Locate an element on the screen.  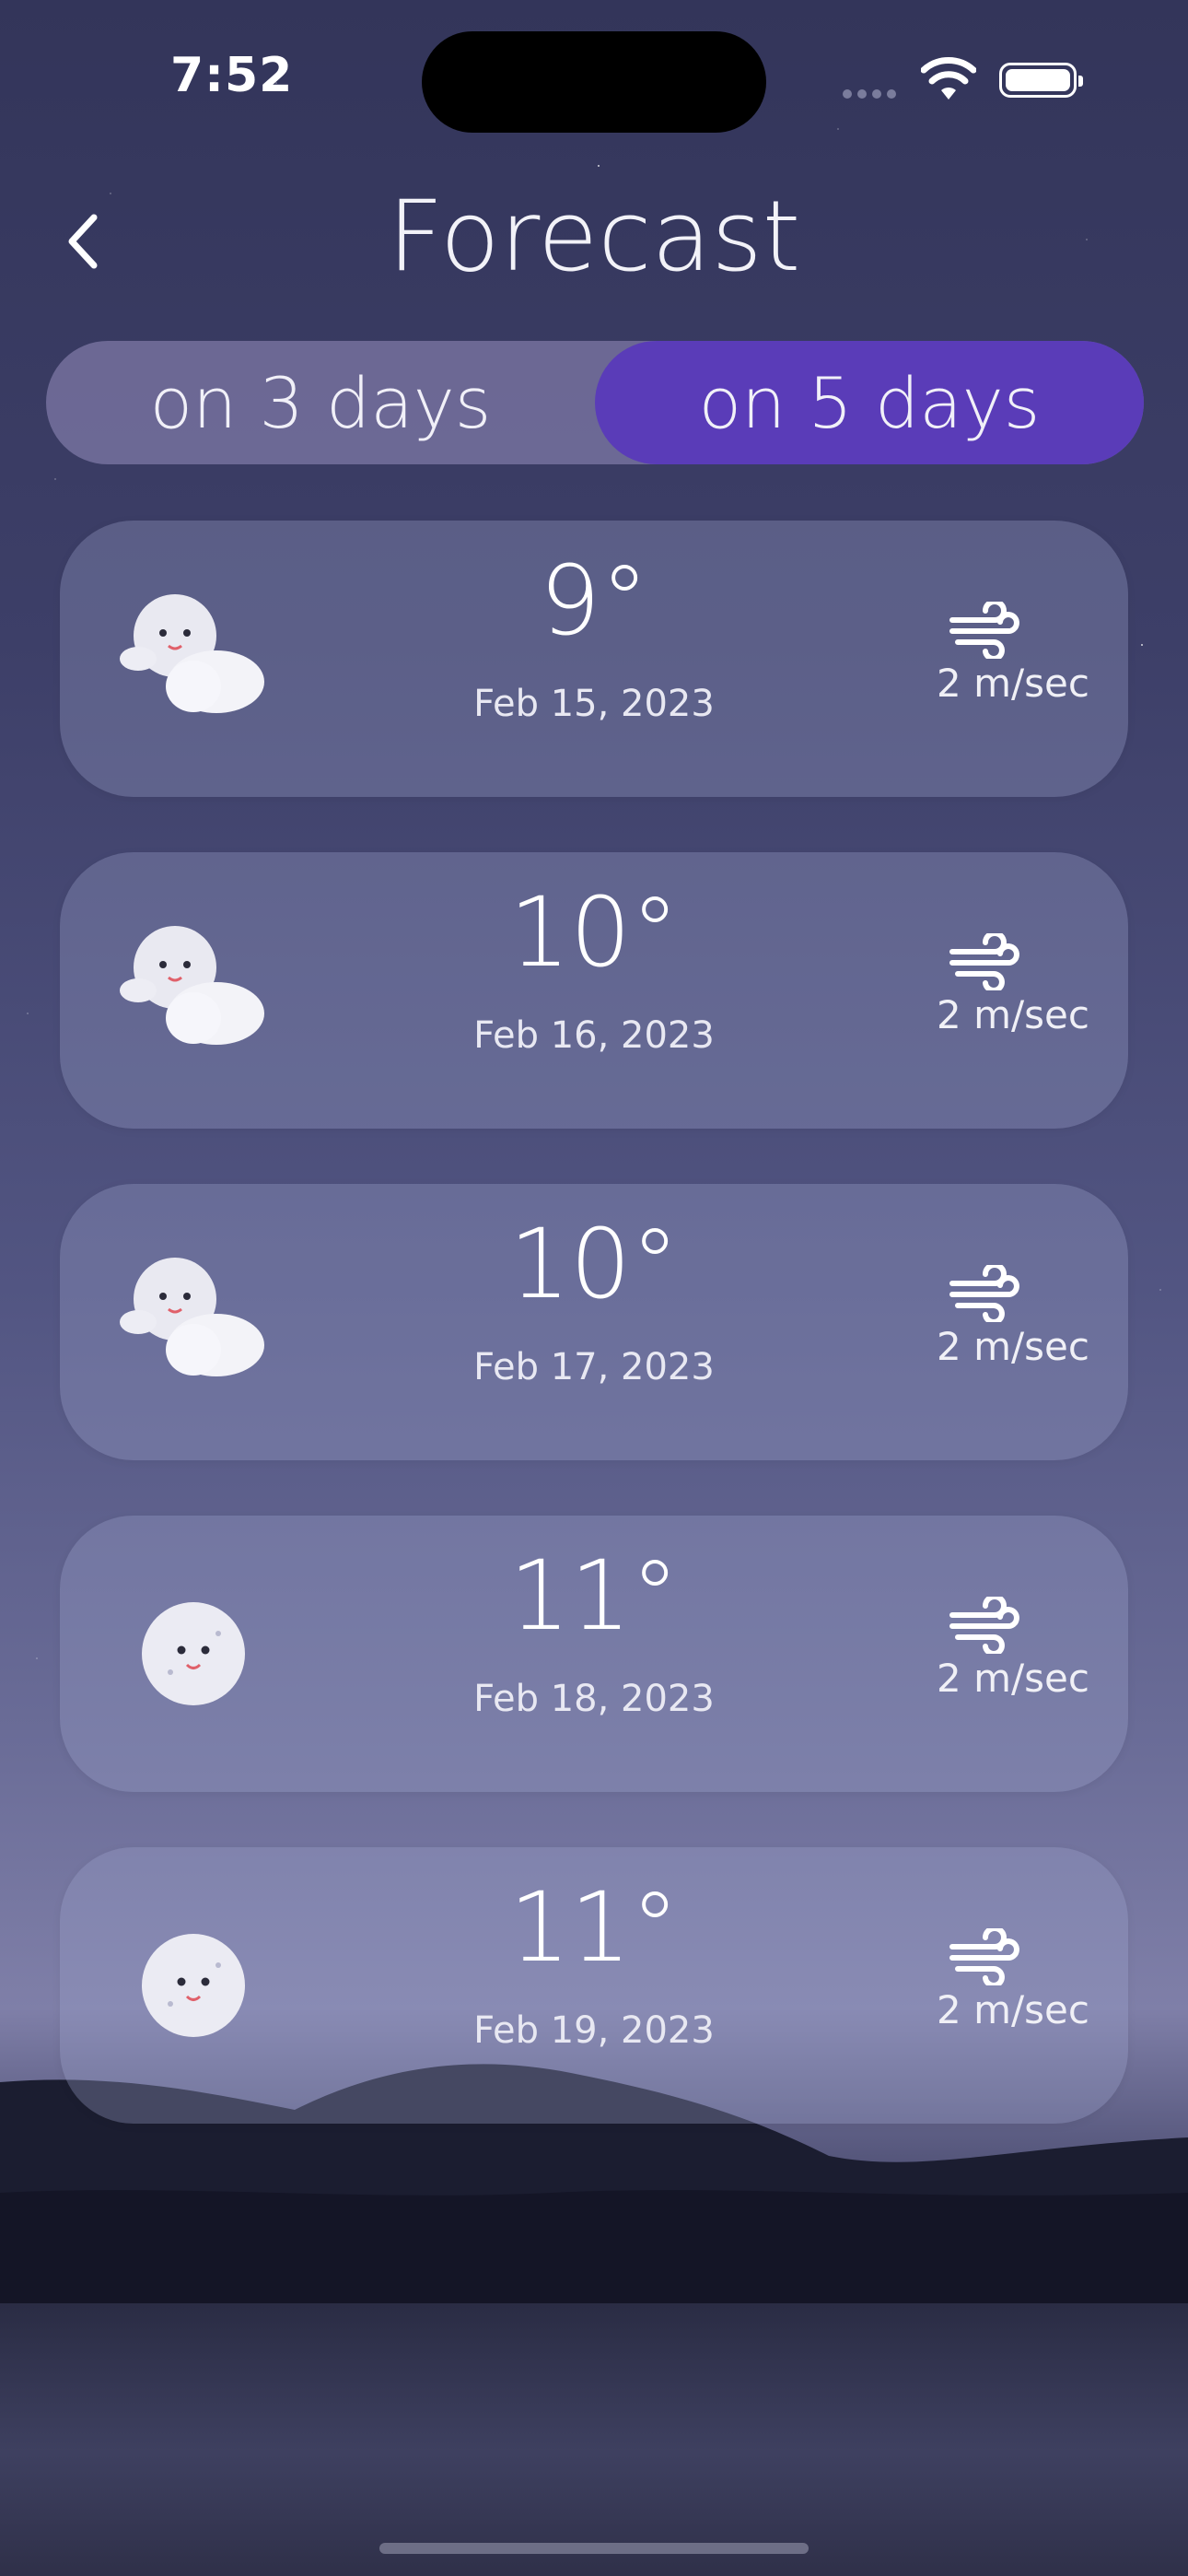
wifi-icon is located at coordinates (948, 78).